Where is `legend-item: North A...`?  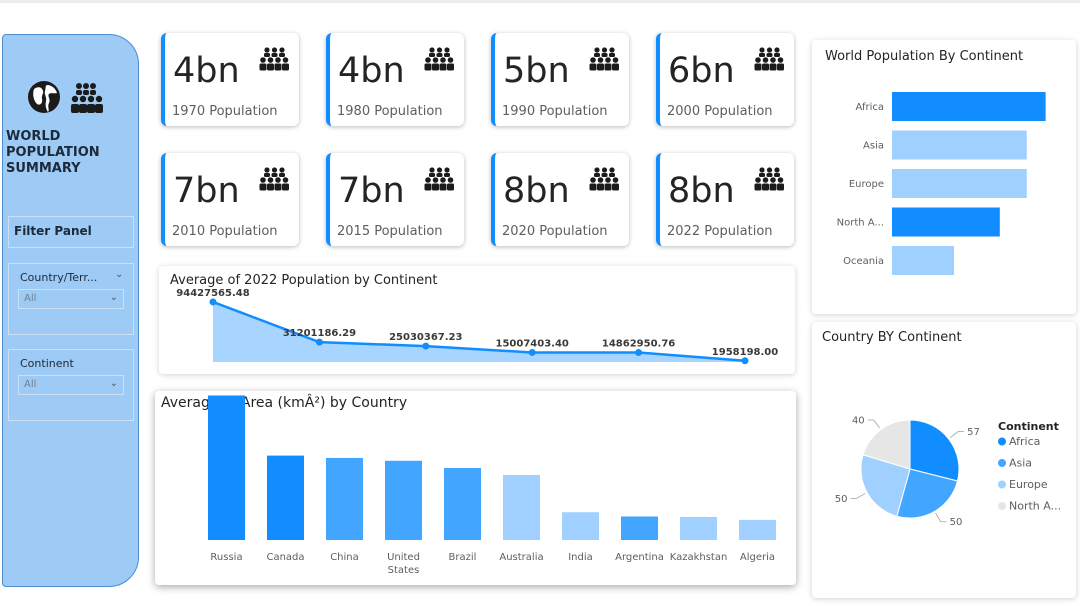
legend-item: North A... is located at coordinates (1035, 506).